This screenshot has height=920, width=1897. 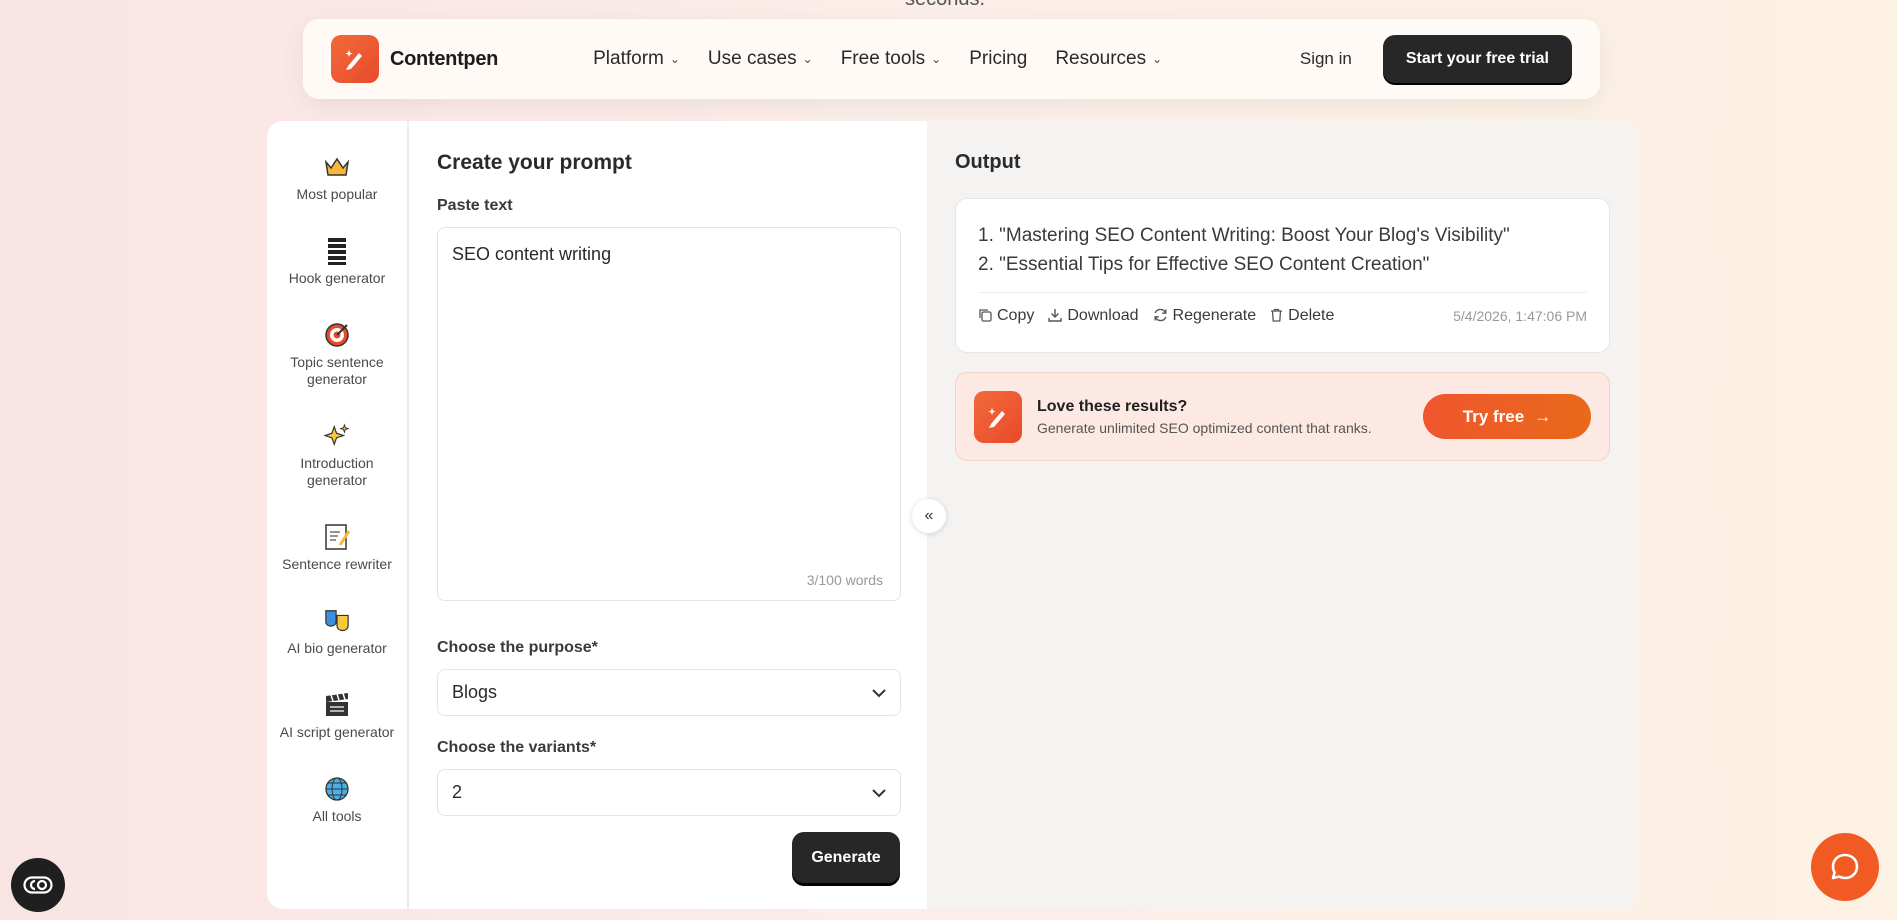 I want to click on download-icon, so click(x=1055, y=316).